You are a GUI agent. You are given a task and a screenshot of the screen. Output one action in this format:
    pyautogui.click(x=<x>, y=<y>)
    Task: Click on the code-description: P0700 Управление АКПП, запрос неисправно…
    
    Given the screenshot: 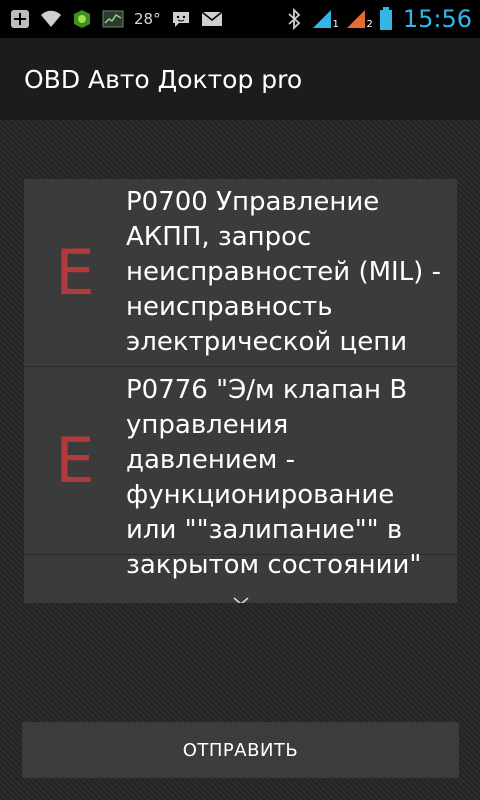 What is the action you would take?
    pyautogui.click(x=283, y=272)
    